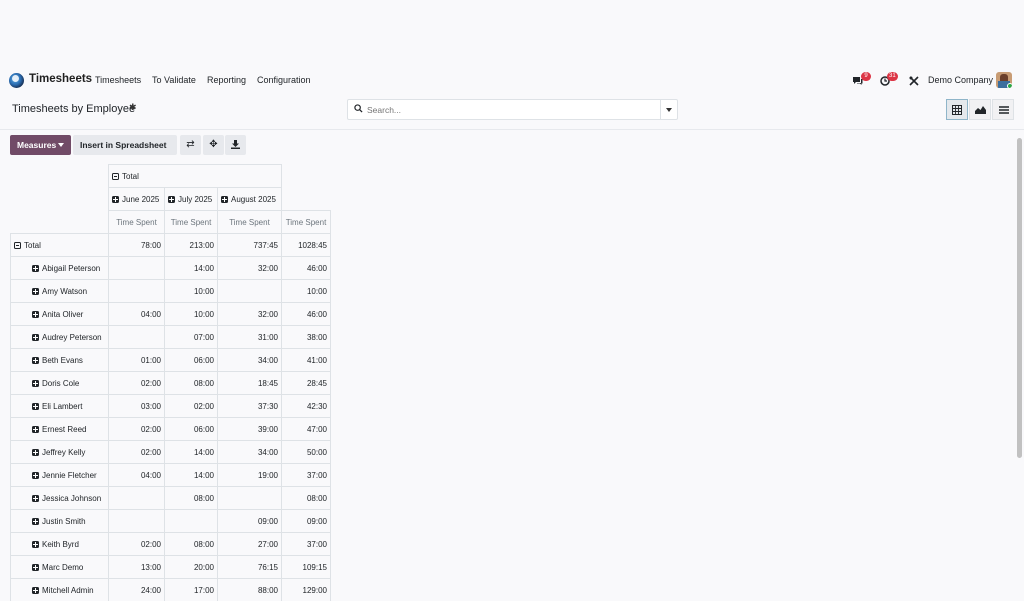 The width and height of the screenshot is (1024, 601). What do you see at coordinates (512, 110) in the screenshot?
I see `search-input` at bounding box center [512, 110].